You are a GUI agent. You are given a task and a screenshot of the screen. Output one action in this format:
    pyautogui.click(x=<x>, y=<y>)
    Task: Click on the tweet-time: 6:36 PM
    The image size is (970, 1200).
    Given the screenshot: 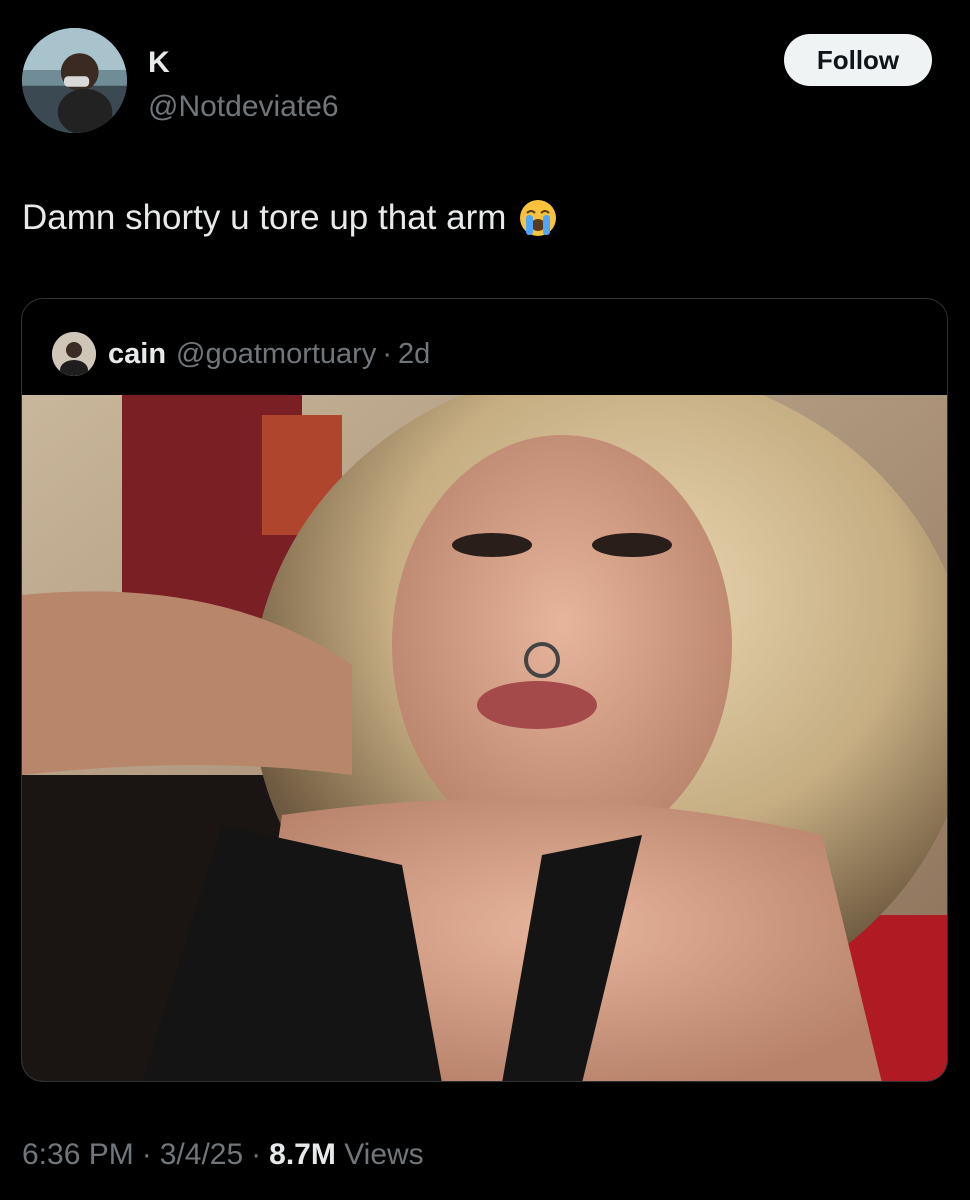 What is the action you would take?
    pyautogui.click(x=78, y=1154)
    